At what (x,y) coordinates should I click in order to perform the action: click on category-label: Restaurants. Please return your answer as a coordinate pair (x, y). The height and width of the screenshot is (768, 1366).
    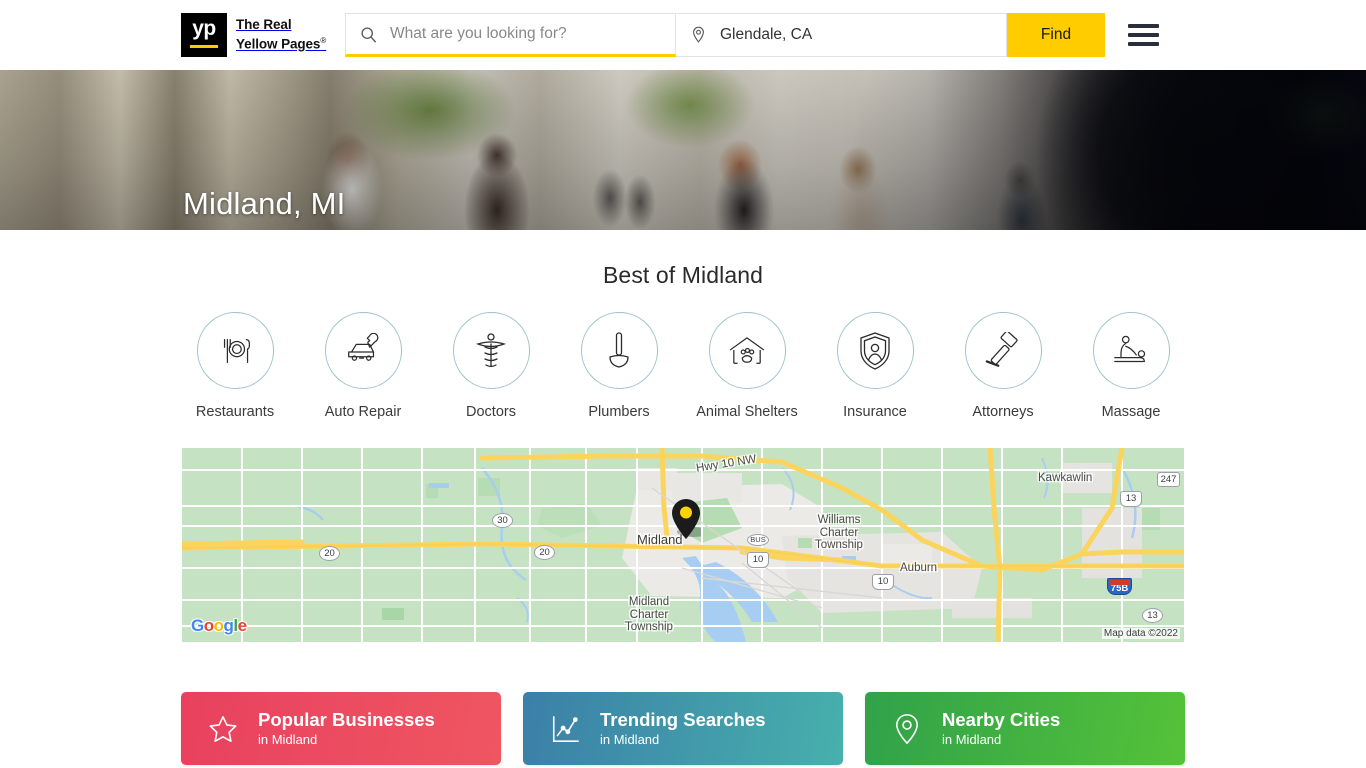
    Looking at the image, I should click on (235, 412).